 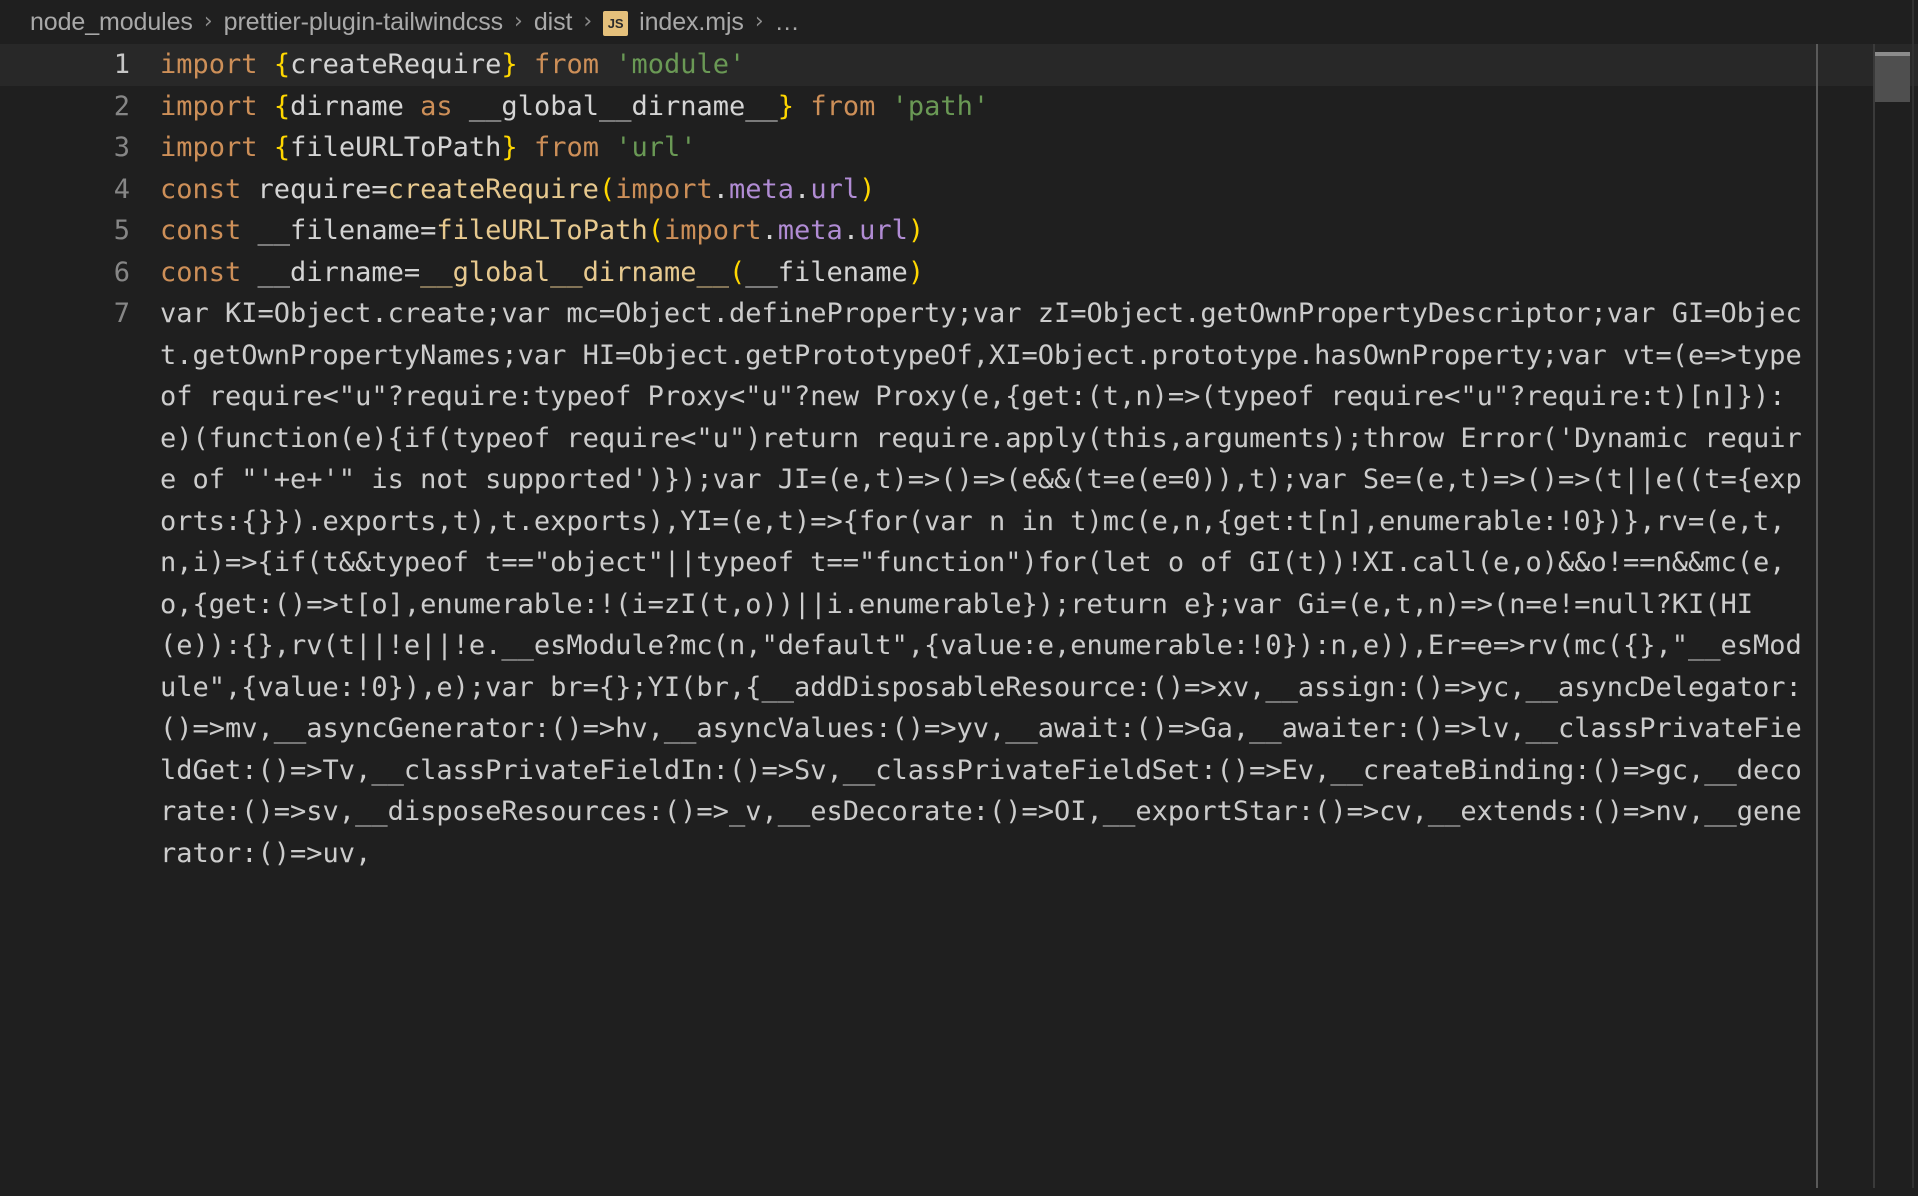 I want to click on token-var: dirname, so click(x=347, y=106).